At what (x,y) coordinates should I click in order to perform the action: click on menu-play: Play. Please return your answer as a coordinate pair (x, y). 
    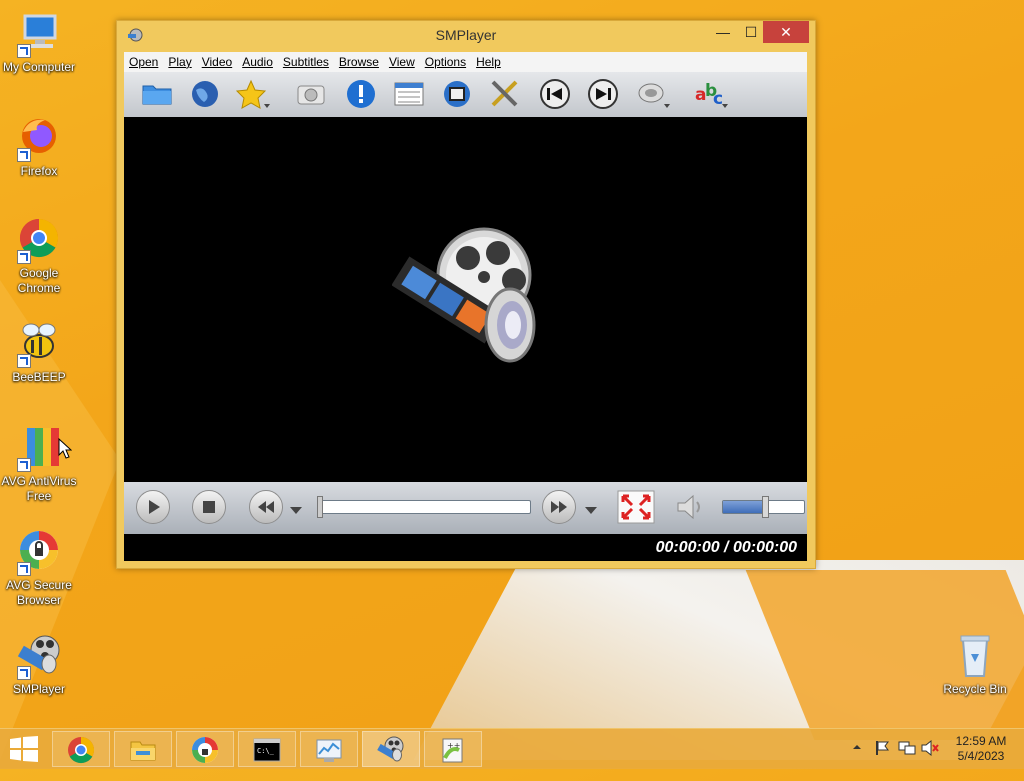
    Looking at the image, I should click on (179, 60).